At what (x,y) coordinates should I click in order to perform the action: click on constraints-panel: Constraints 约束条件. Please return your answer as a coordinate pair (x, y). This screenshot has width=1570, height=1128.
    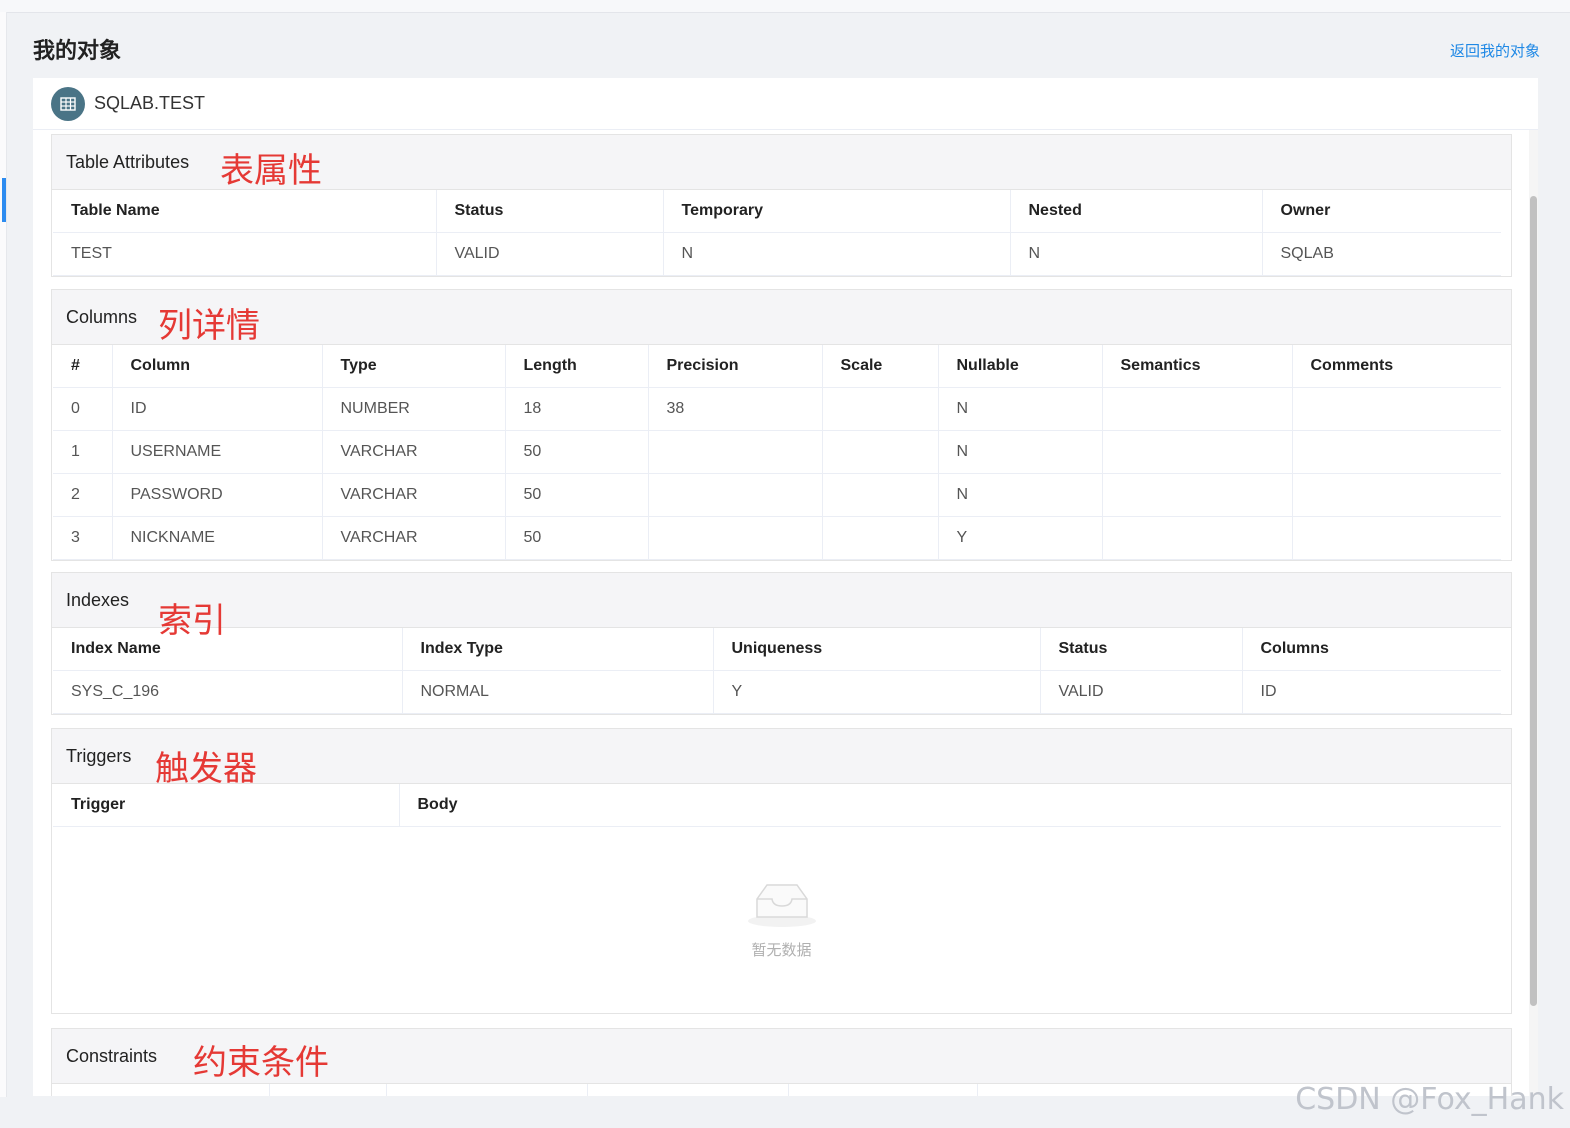
    Looking at the image, I should click on (781, 1062).